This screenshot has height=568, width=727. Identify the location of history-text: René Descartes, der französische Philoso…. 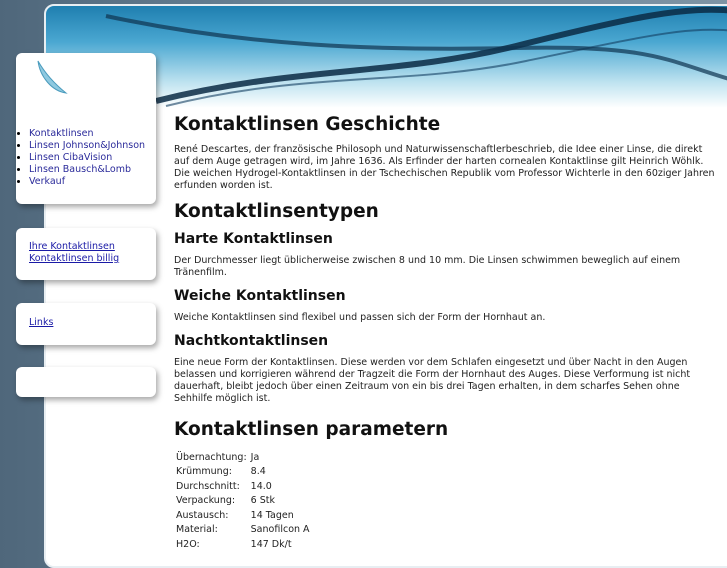
(444, 167).